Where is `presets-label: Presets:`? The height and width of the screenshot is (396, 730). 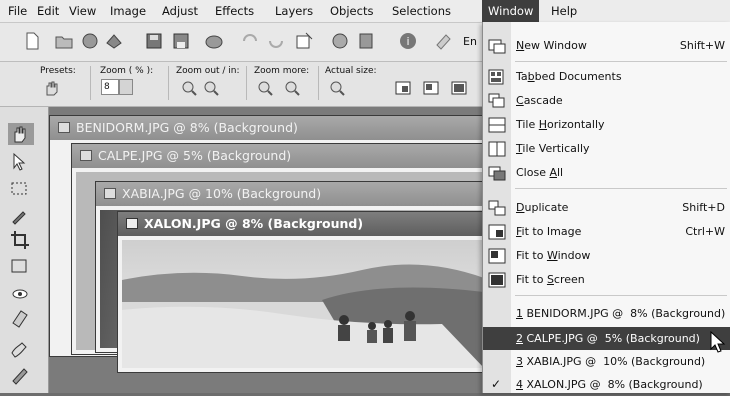
presets-label: Presets: is located at coordinates (58, 71).